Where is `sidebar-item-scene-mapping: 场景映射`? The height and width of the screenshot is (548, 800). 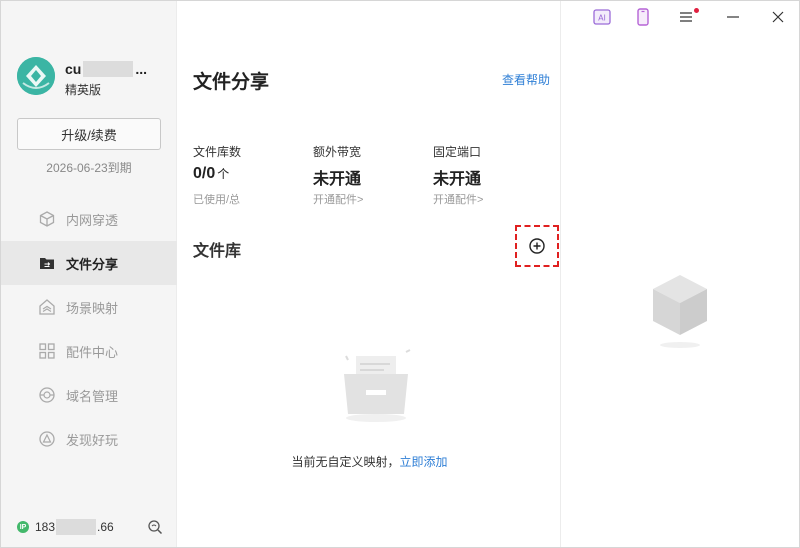 sidebar-item-scene-mapping: 场景映射 is located at coordinates (89, 307).